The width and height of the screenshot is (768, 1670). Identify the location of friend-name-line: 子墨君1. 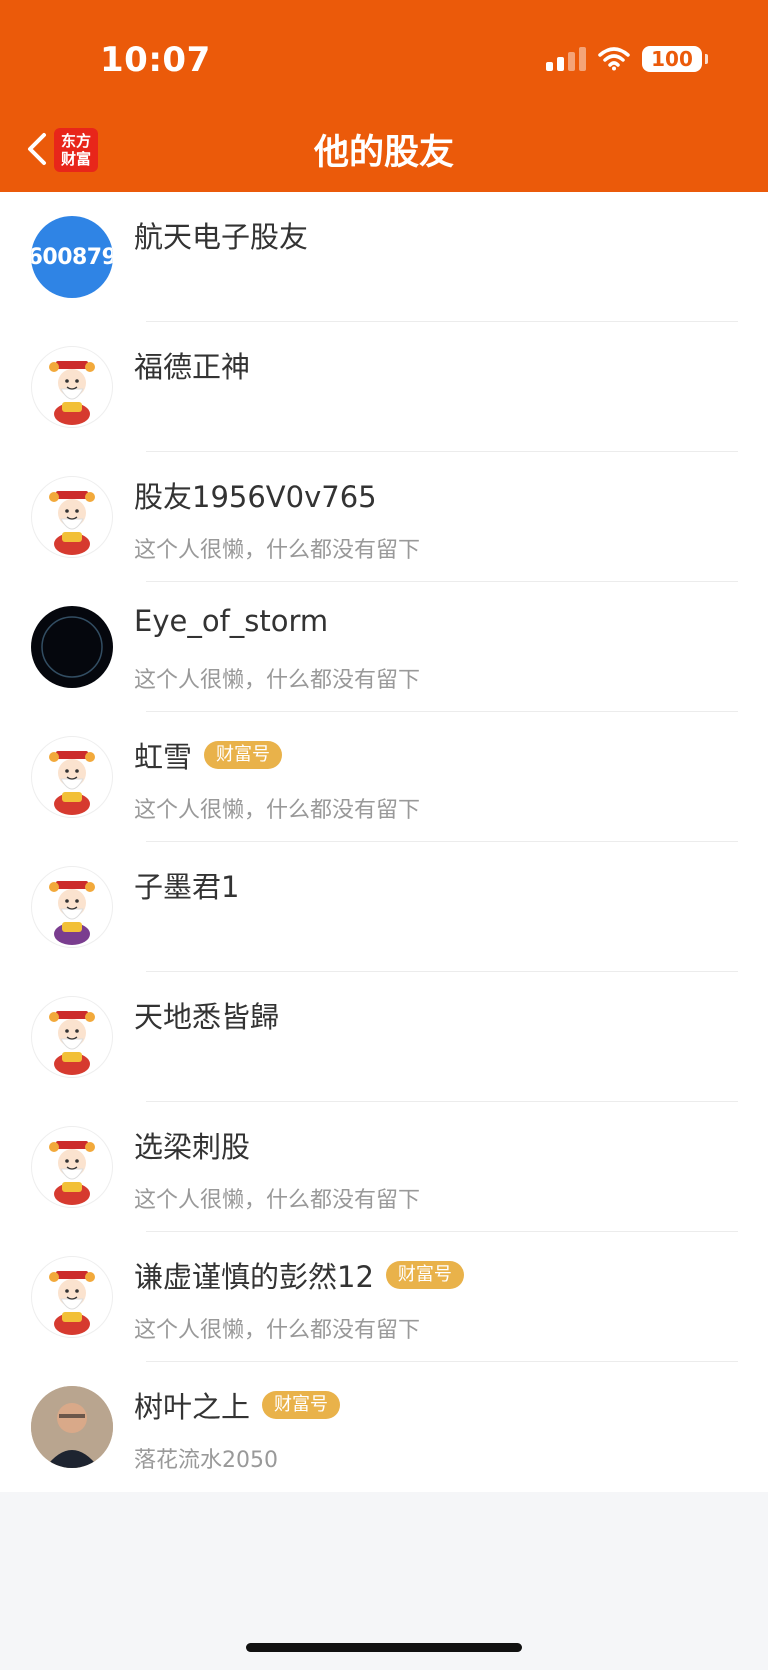
(186, 885).